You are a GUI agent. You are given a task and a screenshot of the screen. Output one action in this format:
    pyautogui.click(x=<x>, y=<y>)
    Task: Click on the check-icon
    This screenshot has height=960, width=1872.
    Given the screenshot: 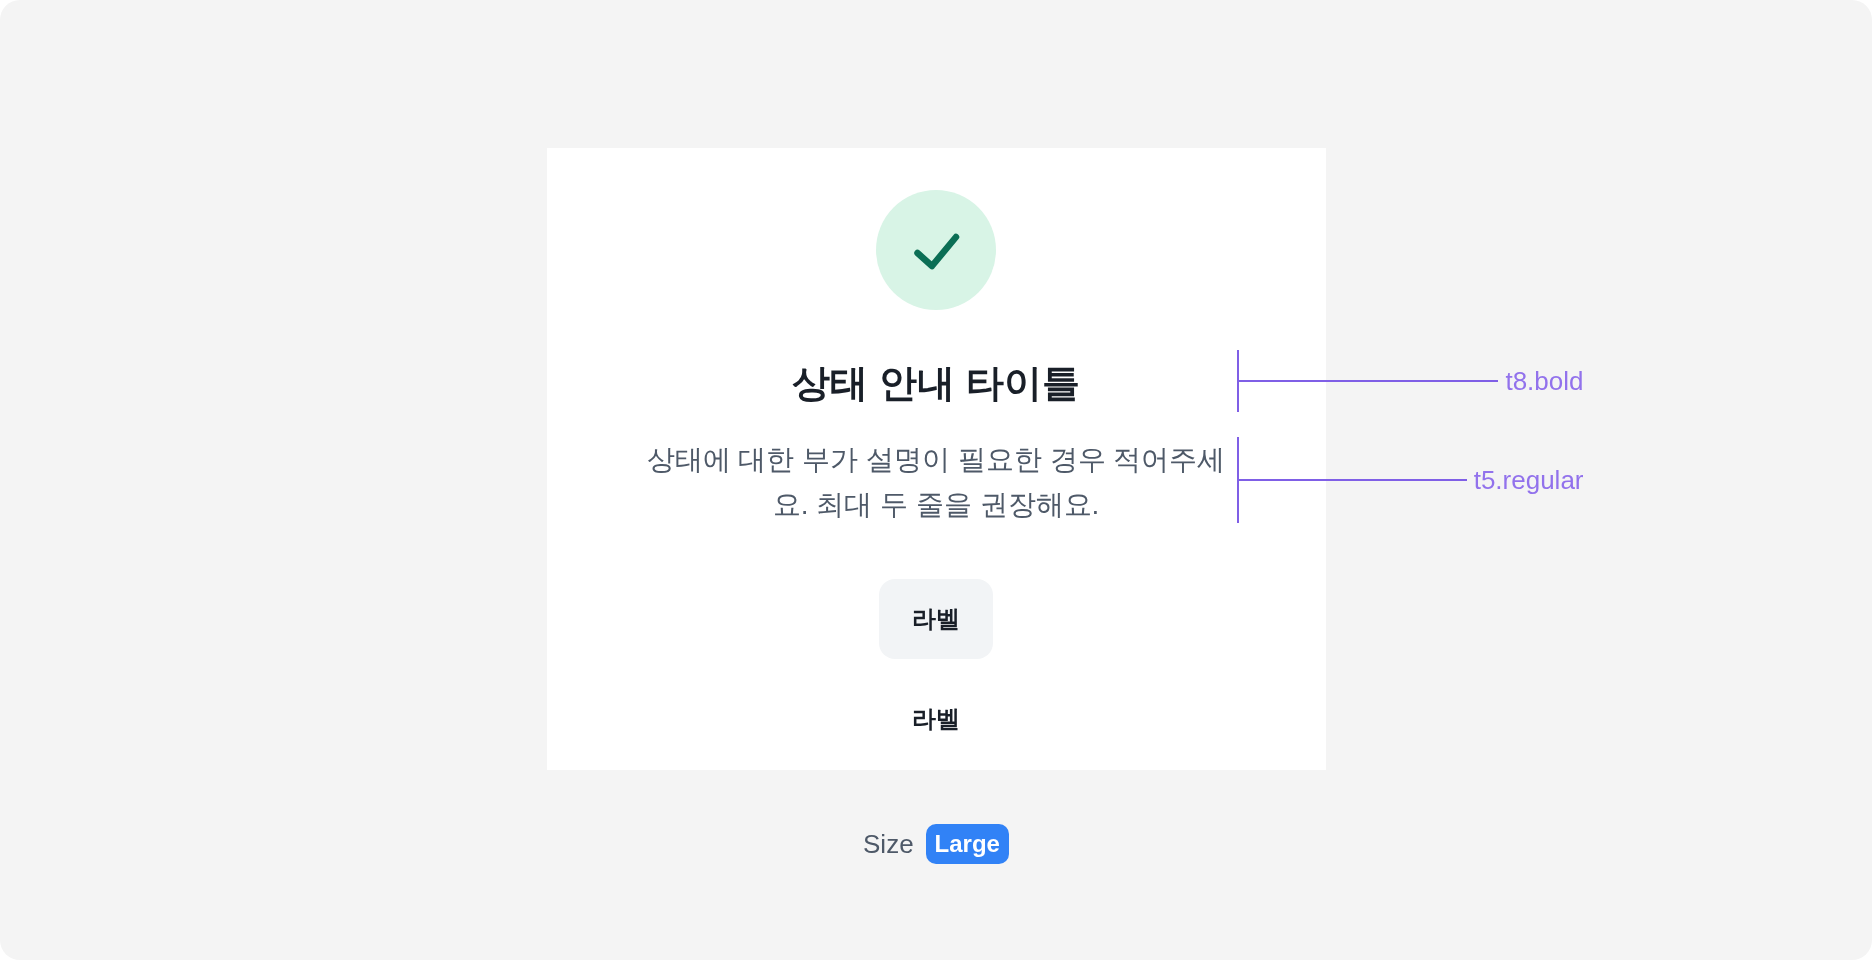 What is the action you would take?
    pyautogui.click(x=936, y=250)
    